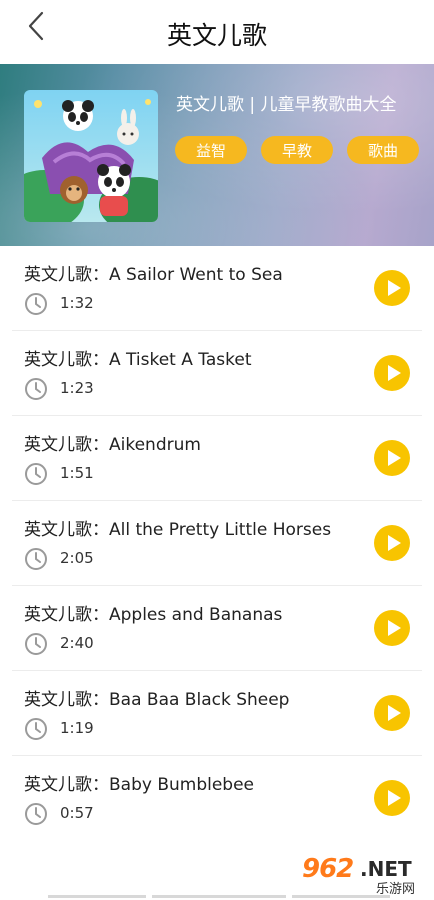 Image resolution: width=434 pixels, height=900 pixels. I want to click on song-title: 英文儿歌：Apples and Bananas, so click(153, 615).